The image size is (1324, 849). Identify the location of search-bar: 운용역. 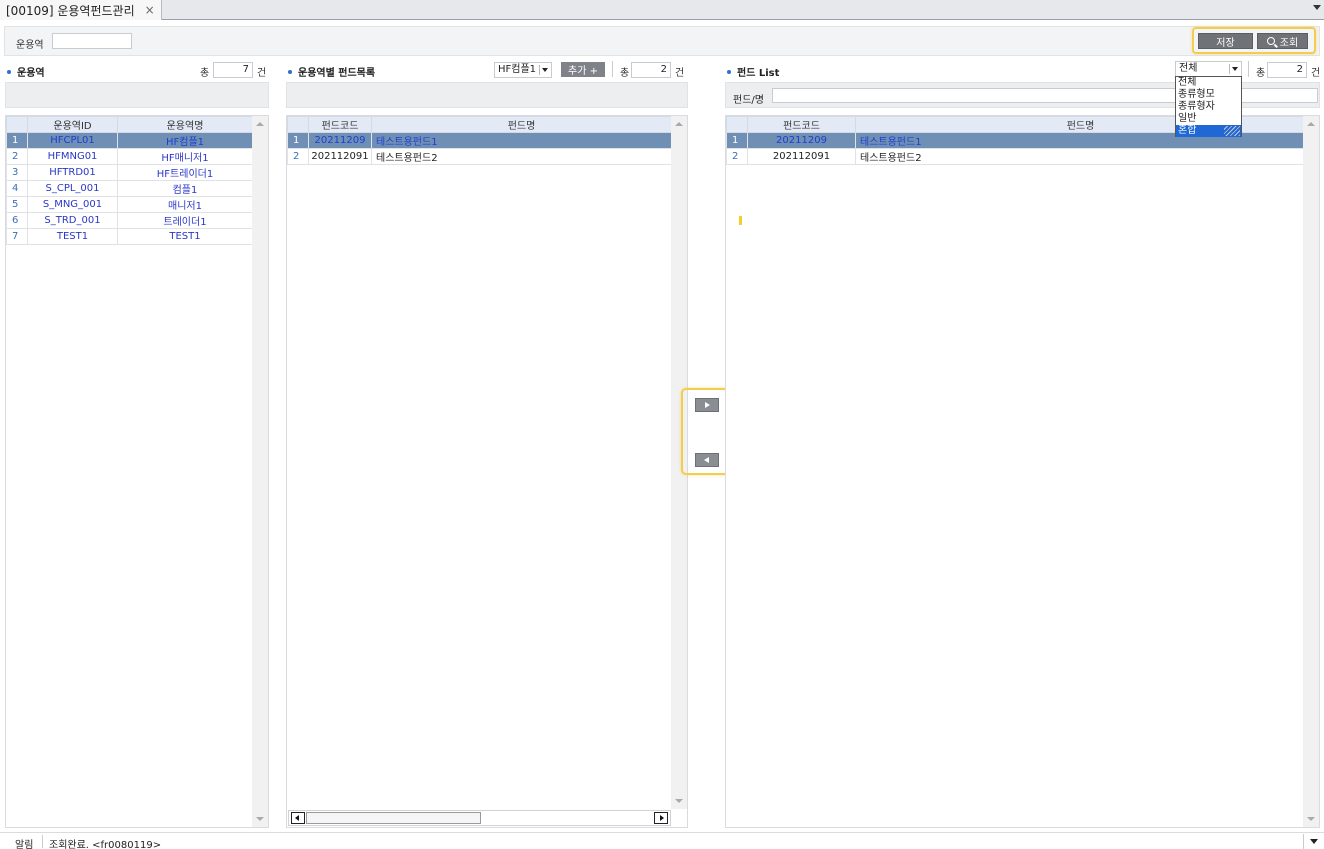
(662, 41).